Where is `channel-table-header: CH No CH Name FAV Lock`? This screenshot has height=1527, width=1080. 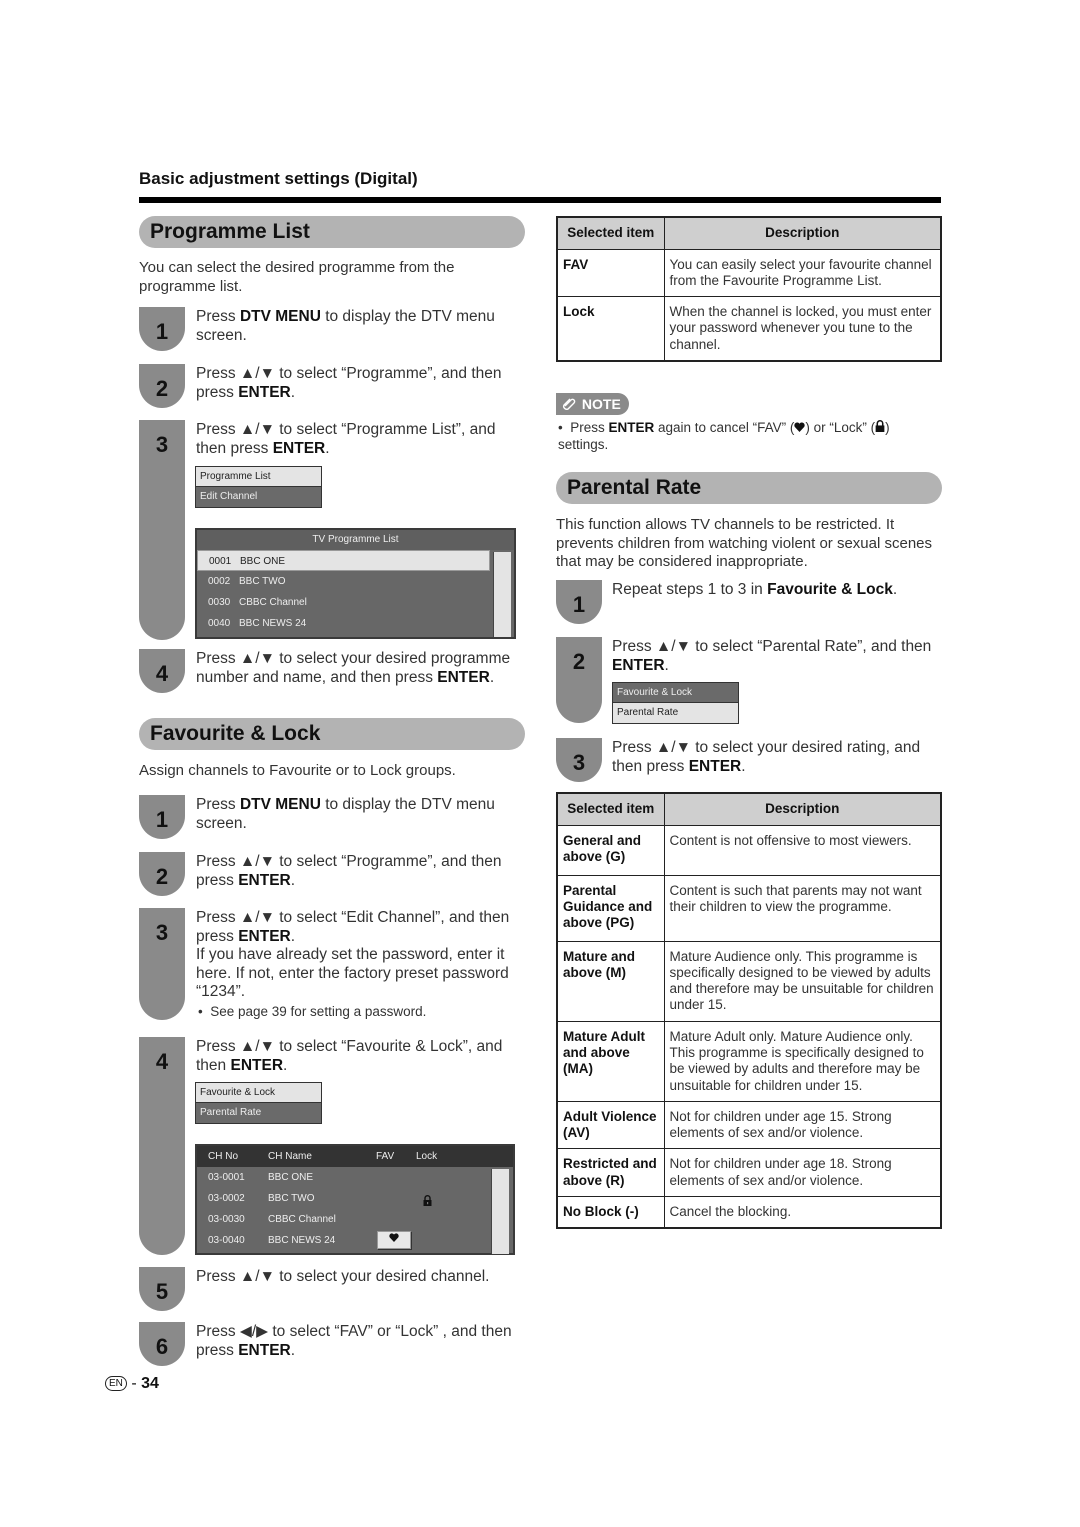 channel-table-header: CH No CH Name FAV Lock is located at coordinates (355, 1156).